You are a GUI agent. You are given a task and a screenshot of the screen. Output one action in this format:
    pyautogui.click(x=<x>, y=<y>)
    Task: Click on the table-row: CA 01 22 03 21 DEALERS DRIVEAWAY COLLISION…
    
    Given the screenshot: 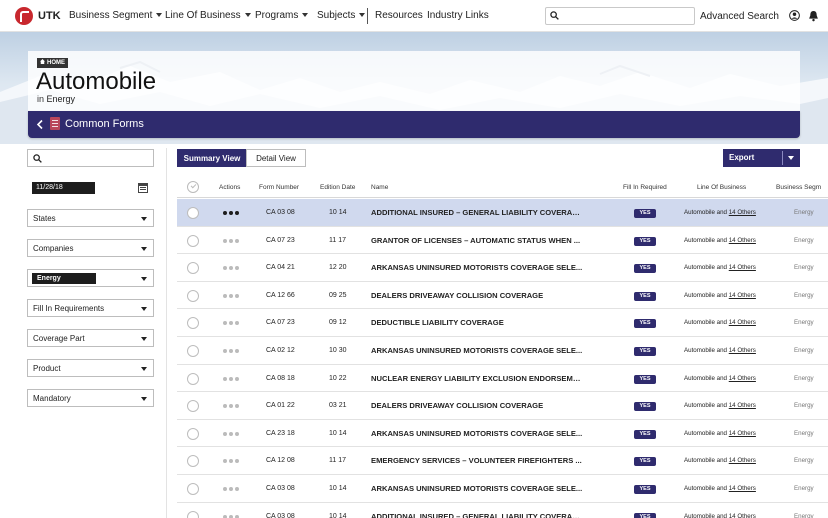 What is the action you would take?
    pyautogui.click(x=502, y=406)
    